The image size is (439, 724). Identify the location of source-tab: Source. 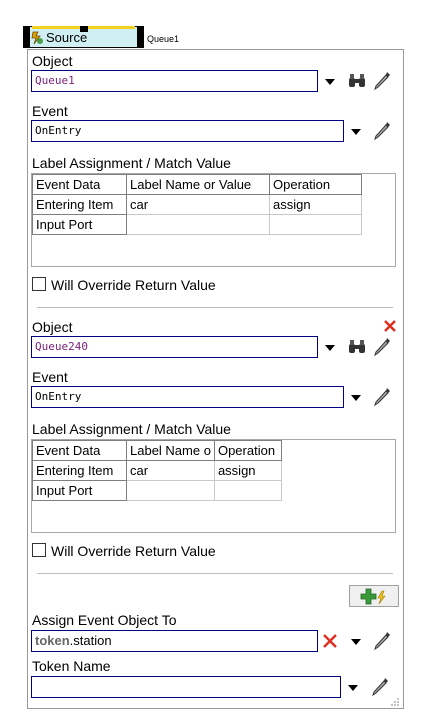
(83, 37).